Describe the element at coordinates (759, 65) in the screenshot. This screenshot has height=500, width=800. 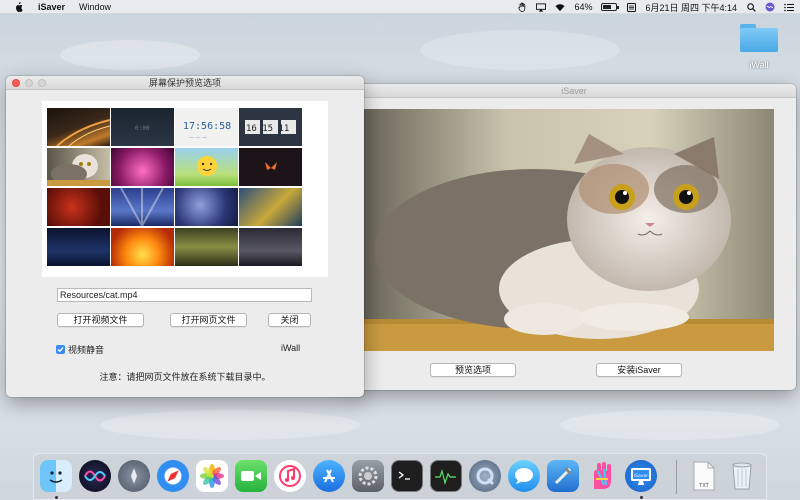
I see `desktop-folder-label: iWall` at that location.